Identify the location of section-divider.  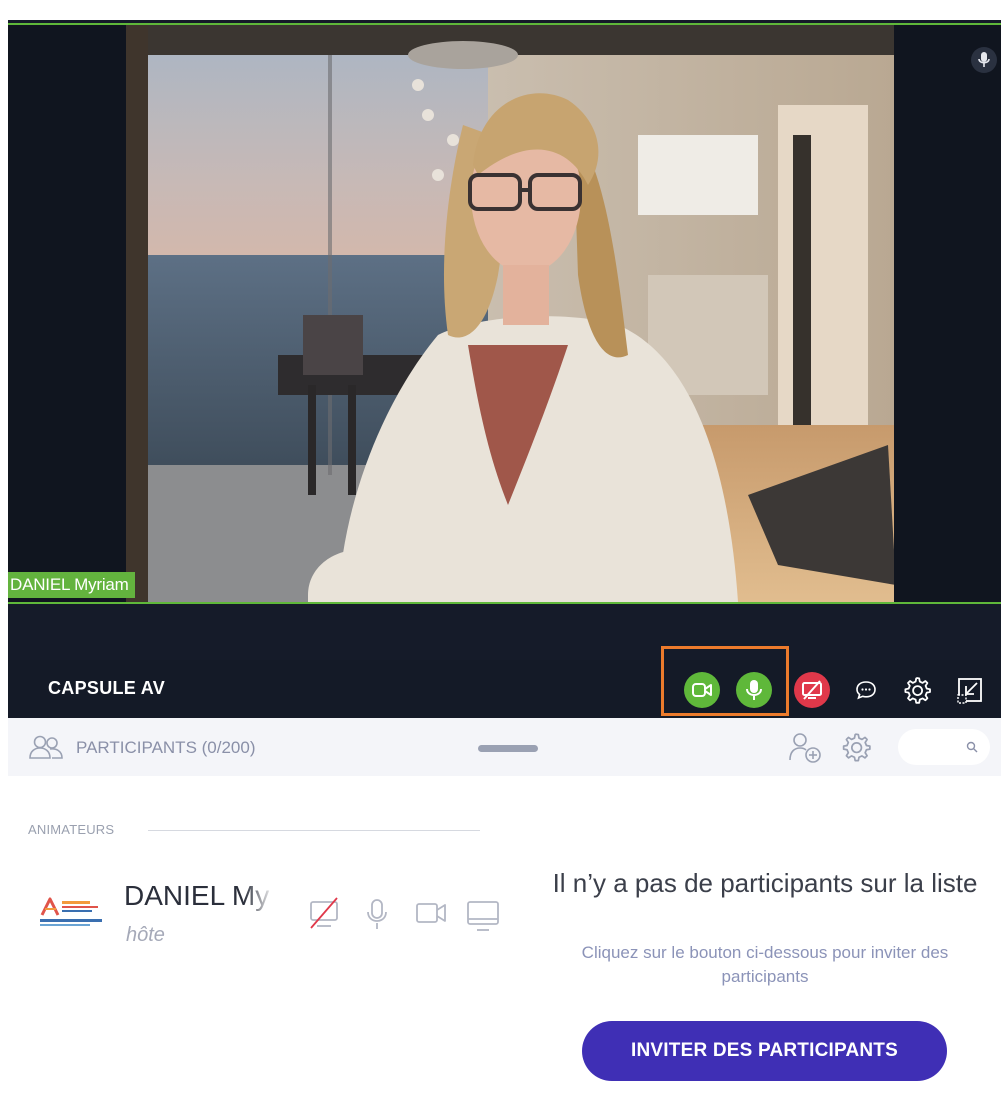
(314, 830).